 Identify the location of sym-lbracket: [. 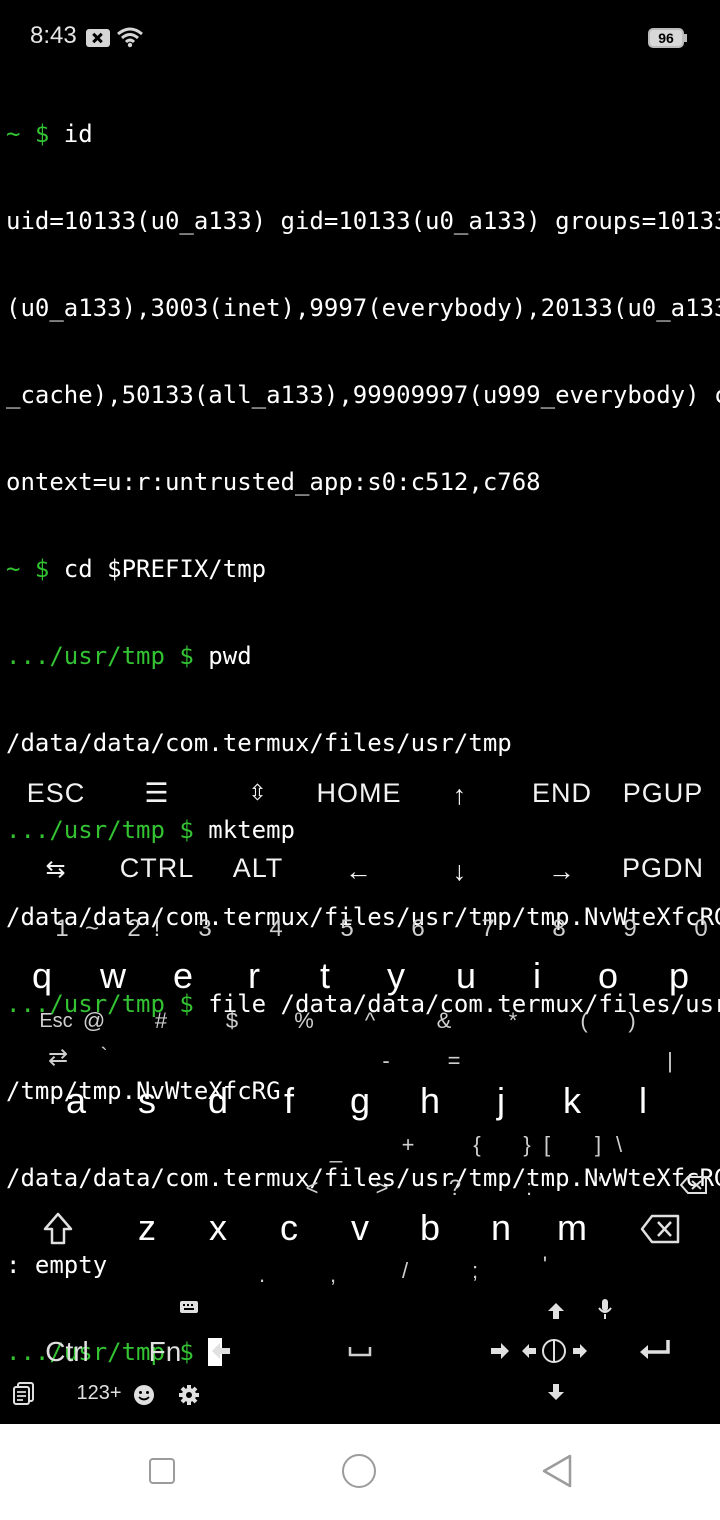
(547, 1145).